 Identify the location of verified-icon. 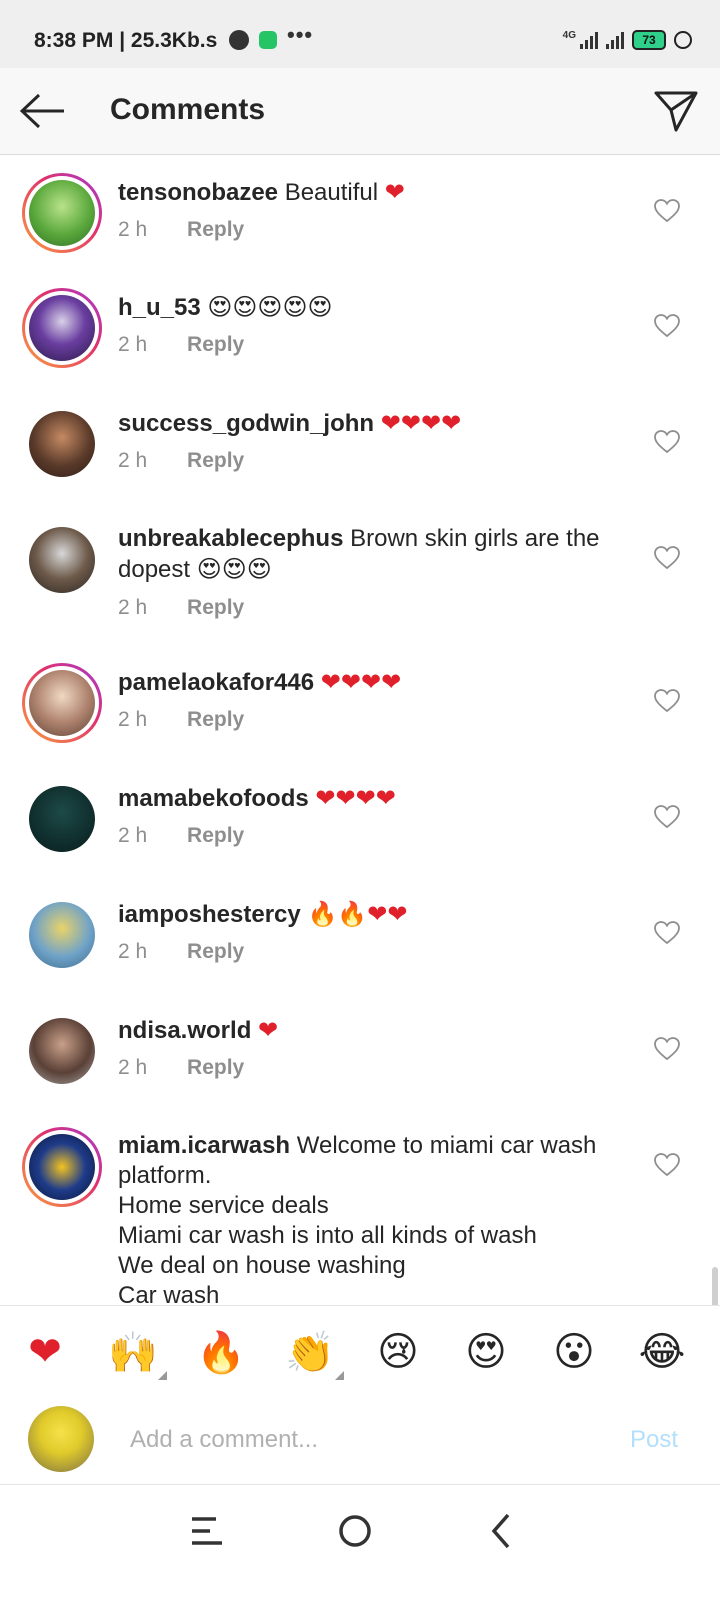
(239, 40).